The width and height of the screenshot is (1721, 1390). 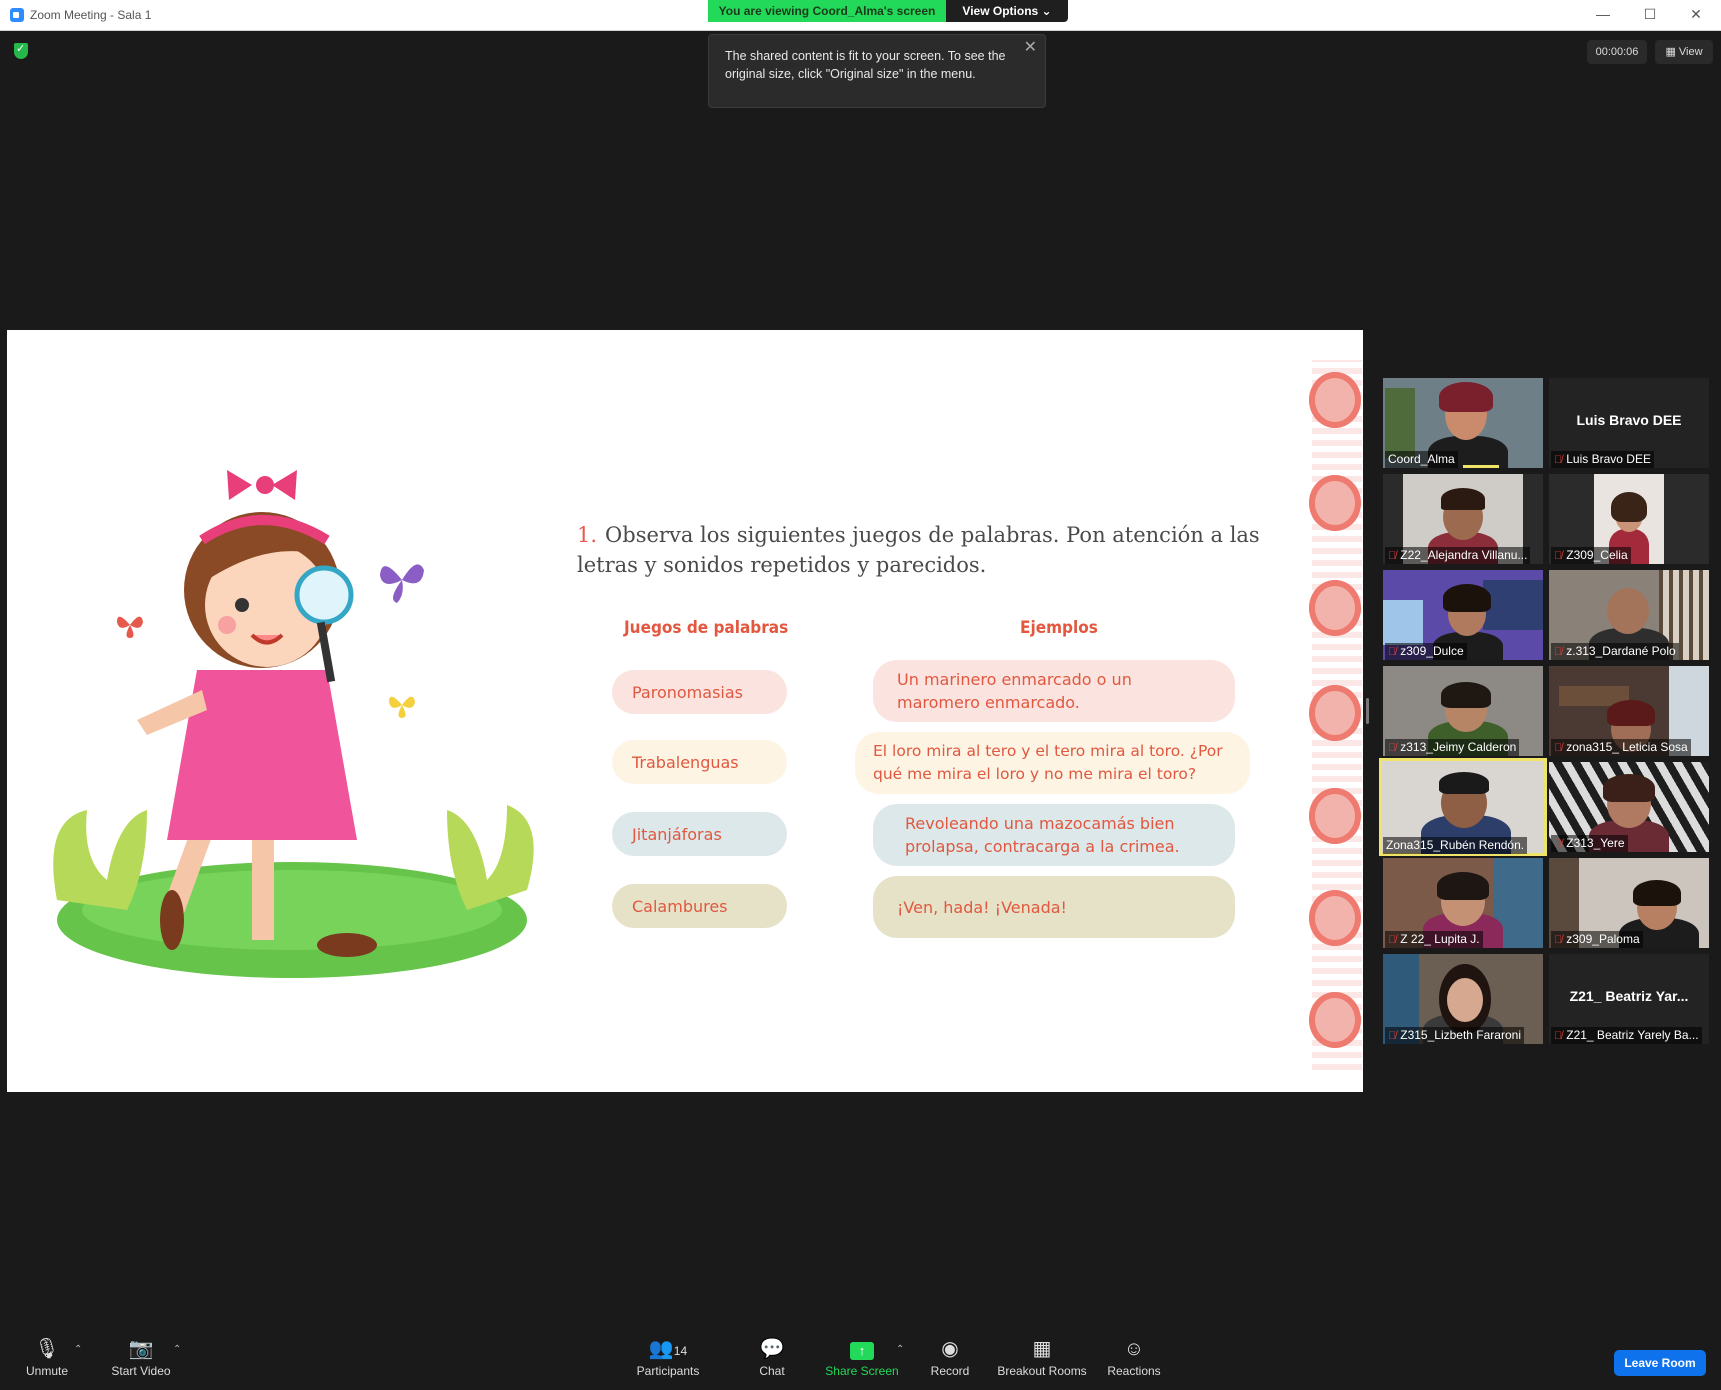 What do you see at coordinates (1650, 14) in the screenshot?
I see `maximize-button: ☐` at bounding box center [1650, 14].